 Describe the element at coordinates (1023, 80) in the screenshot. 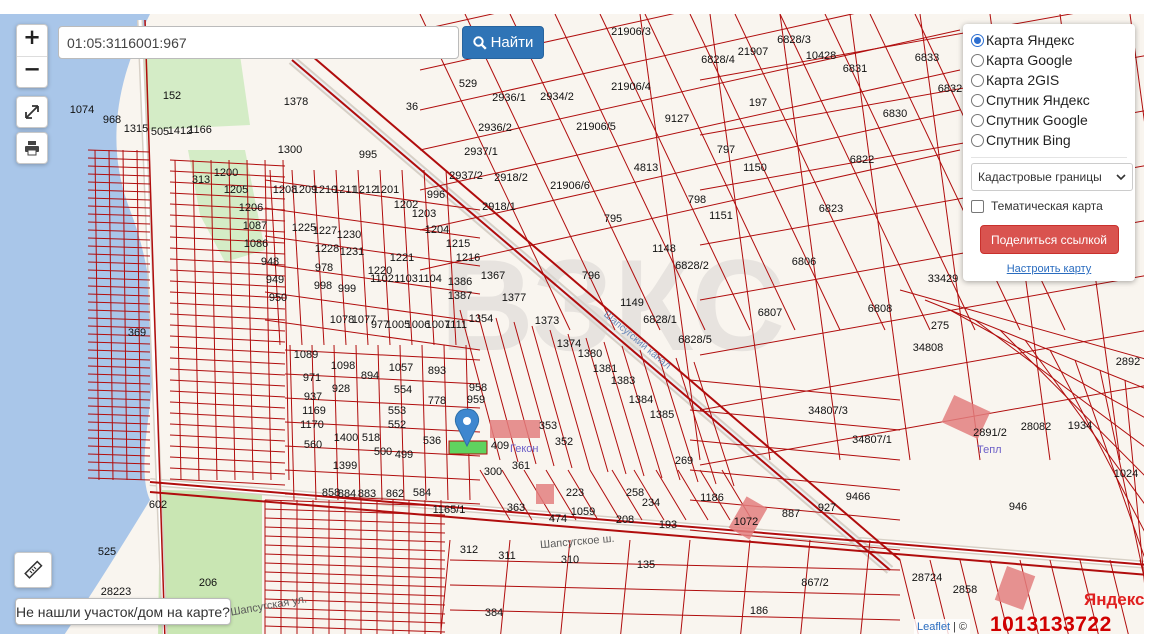

I see `layer-label: Карта 2GIS` at that location.